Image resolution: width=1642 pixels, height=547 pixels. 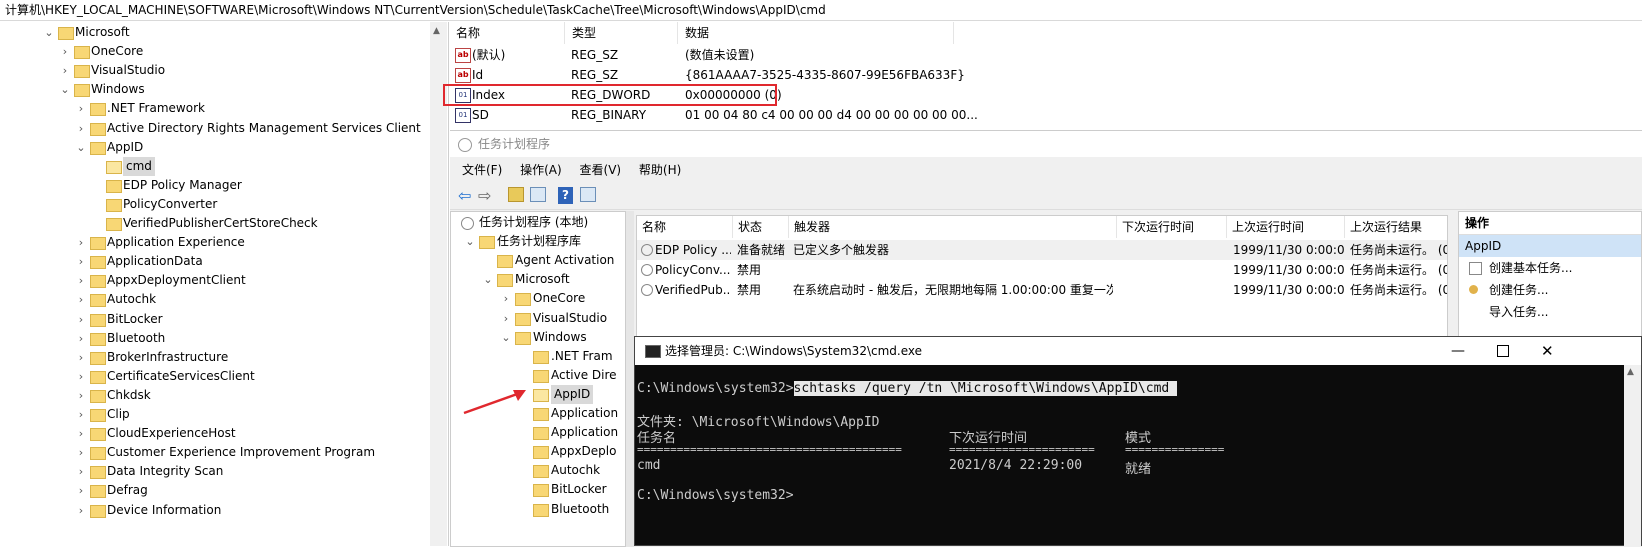 I want to click on ts-tree-item: ⌄ Microsoft, so click(x=538, y=279).